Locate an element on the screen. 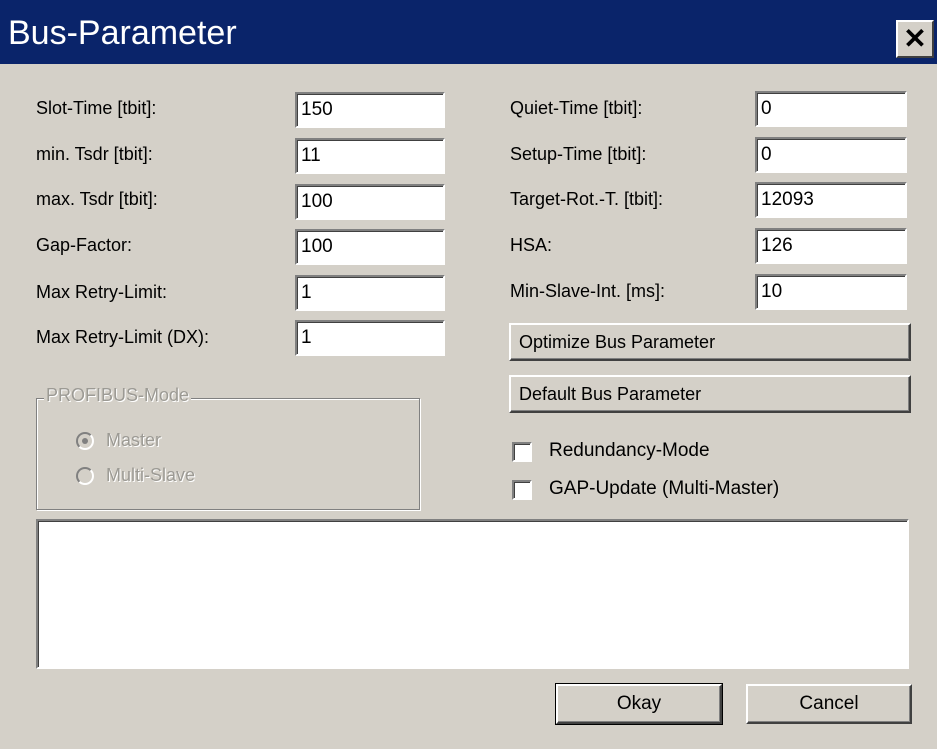 The width and height of the screenshot is (937, 749). close-button: ✕ is located at coordinates (915, 39).